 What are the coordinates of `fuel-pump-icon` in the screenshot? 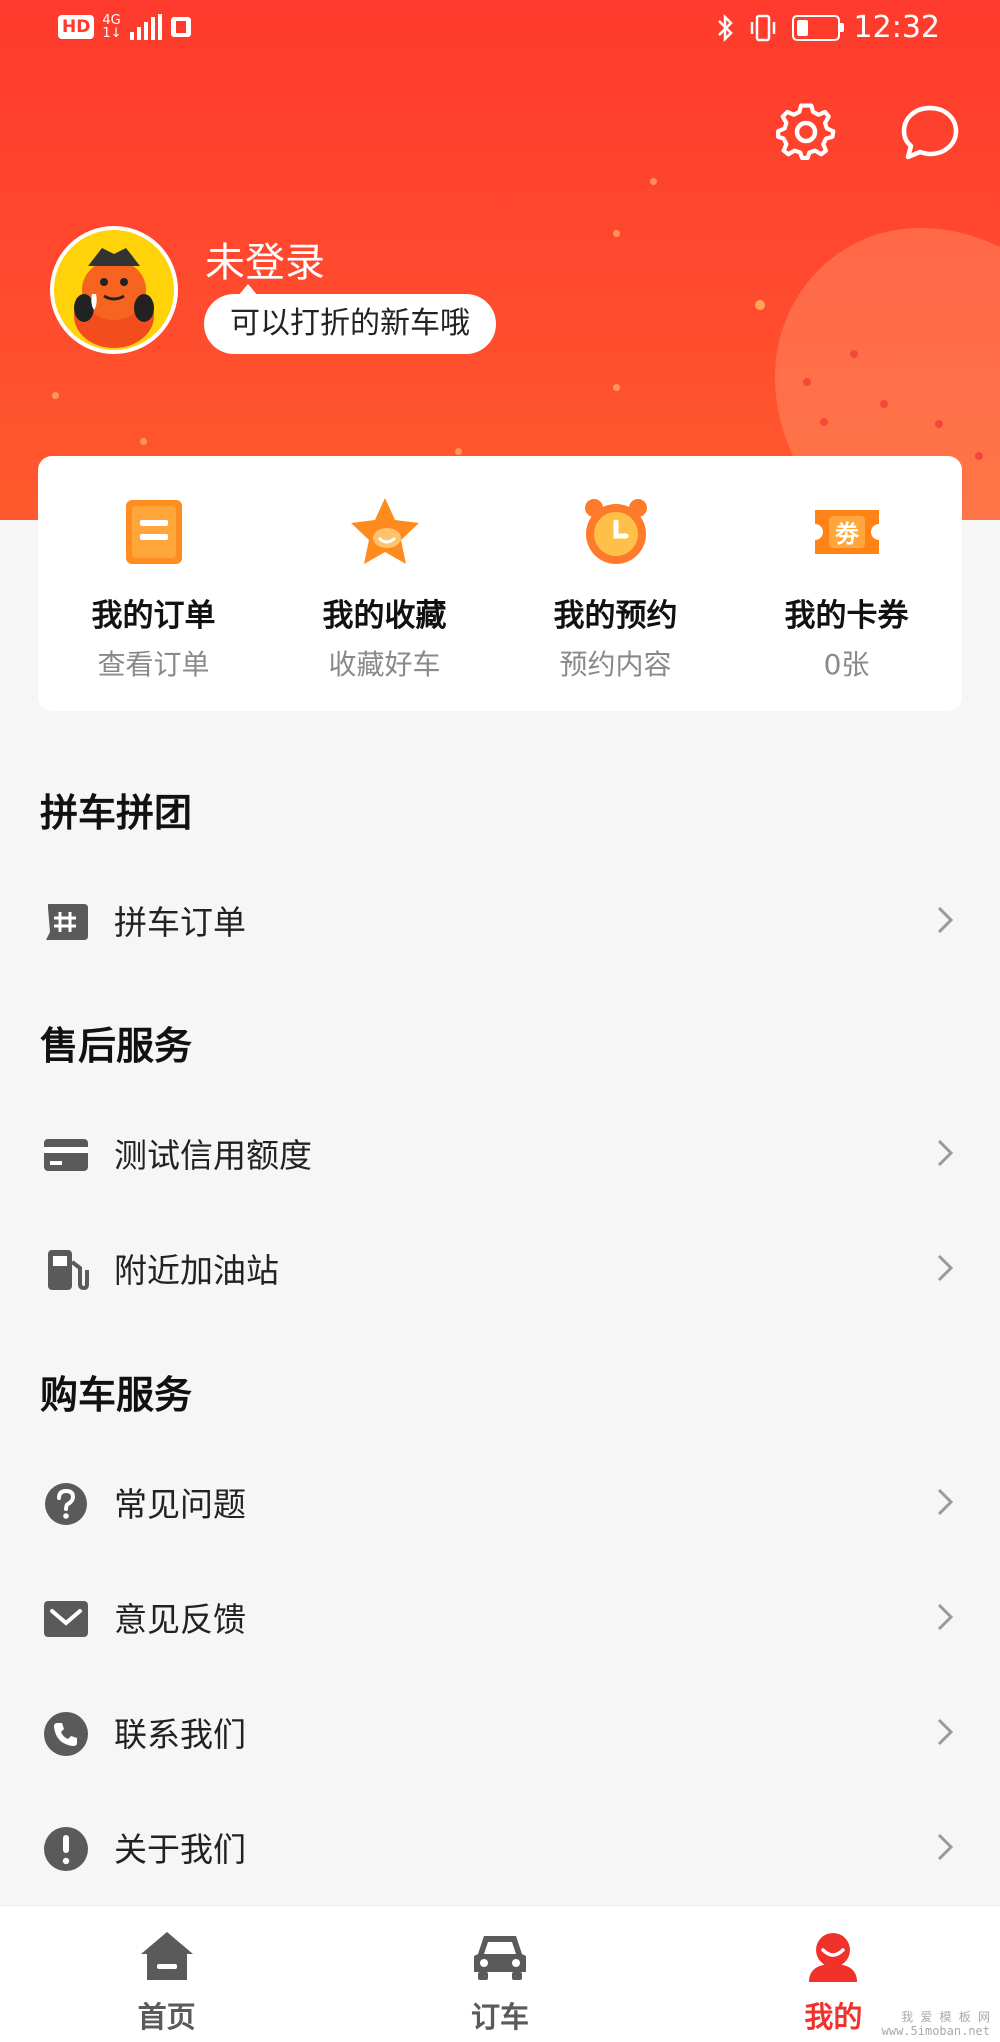 It's located at (68, 1270).